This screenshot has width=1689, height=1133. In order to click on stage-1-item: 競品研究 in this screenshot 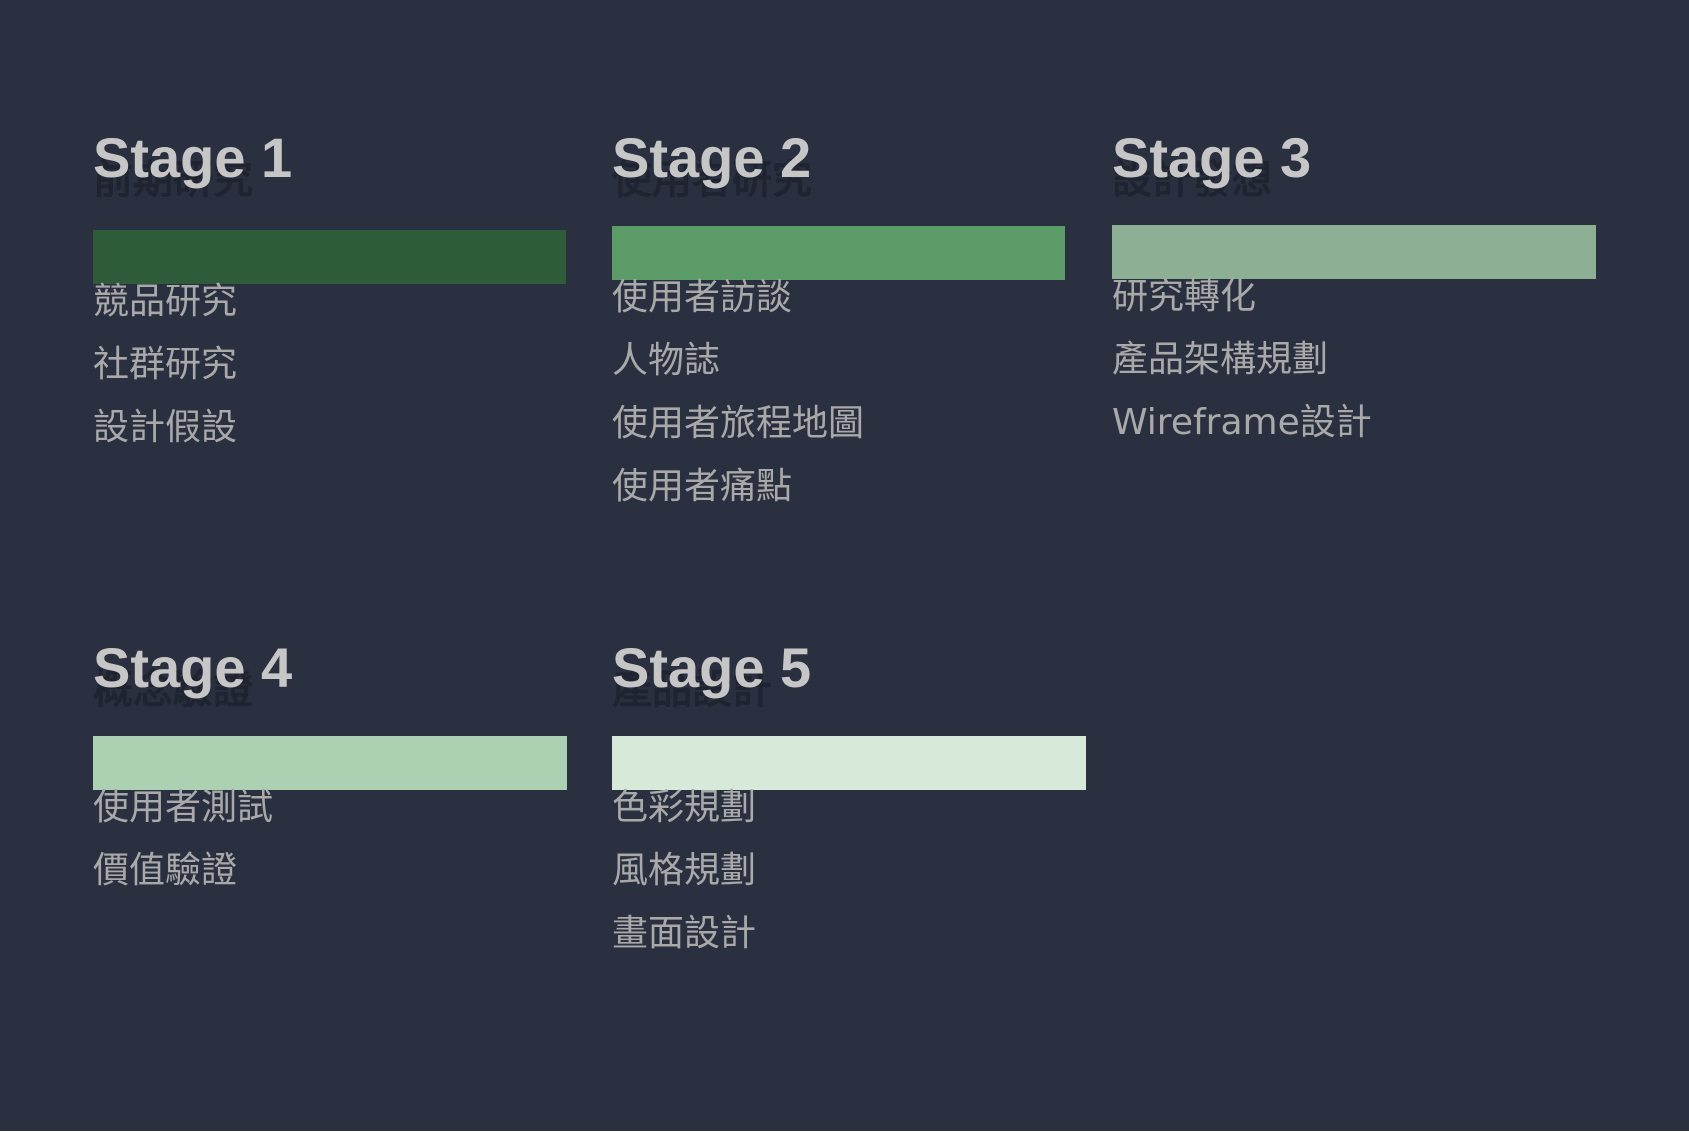, I will do `click(165, 301)`.